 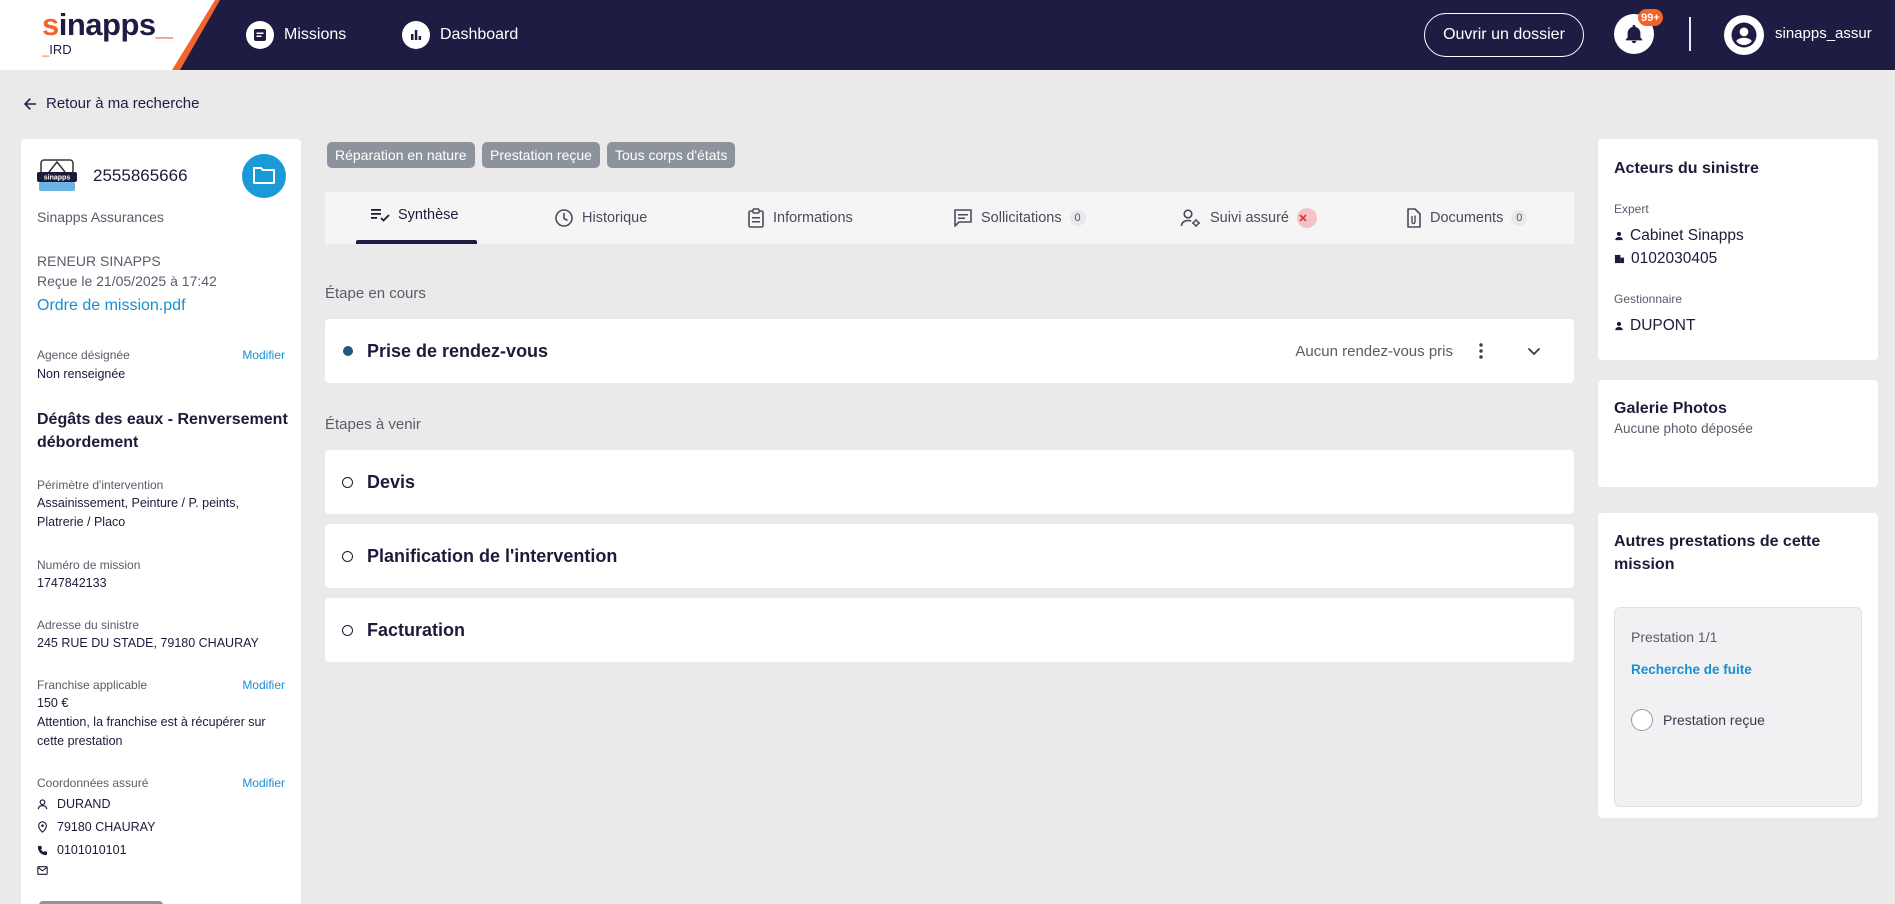 I want to click on step-active-dot, so click(x=348, y=351).